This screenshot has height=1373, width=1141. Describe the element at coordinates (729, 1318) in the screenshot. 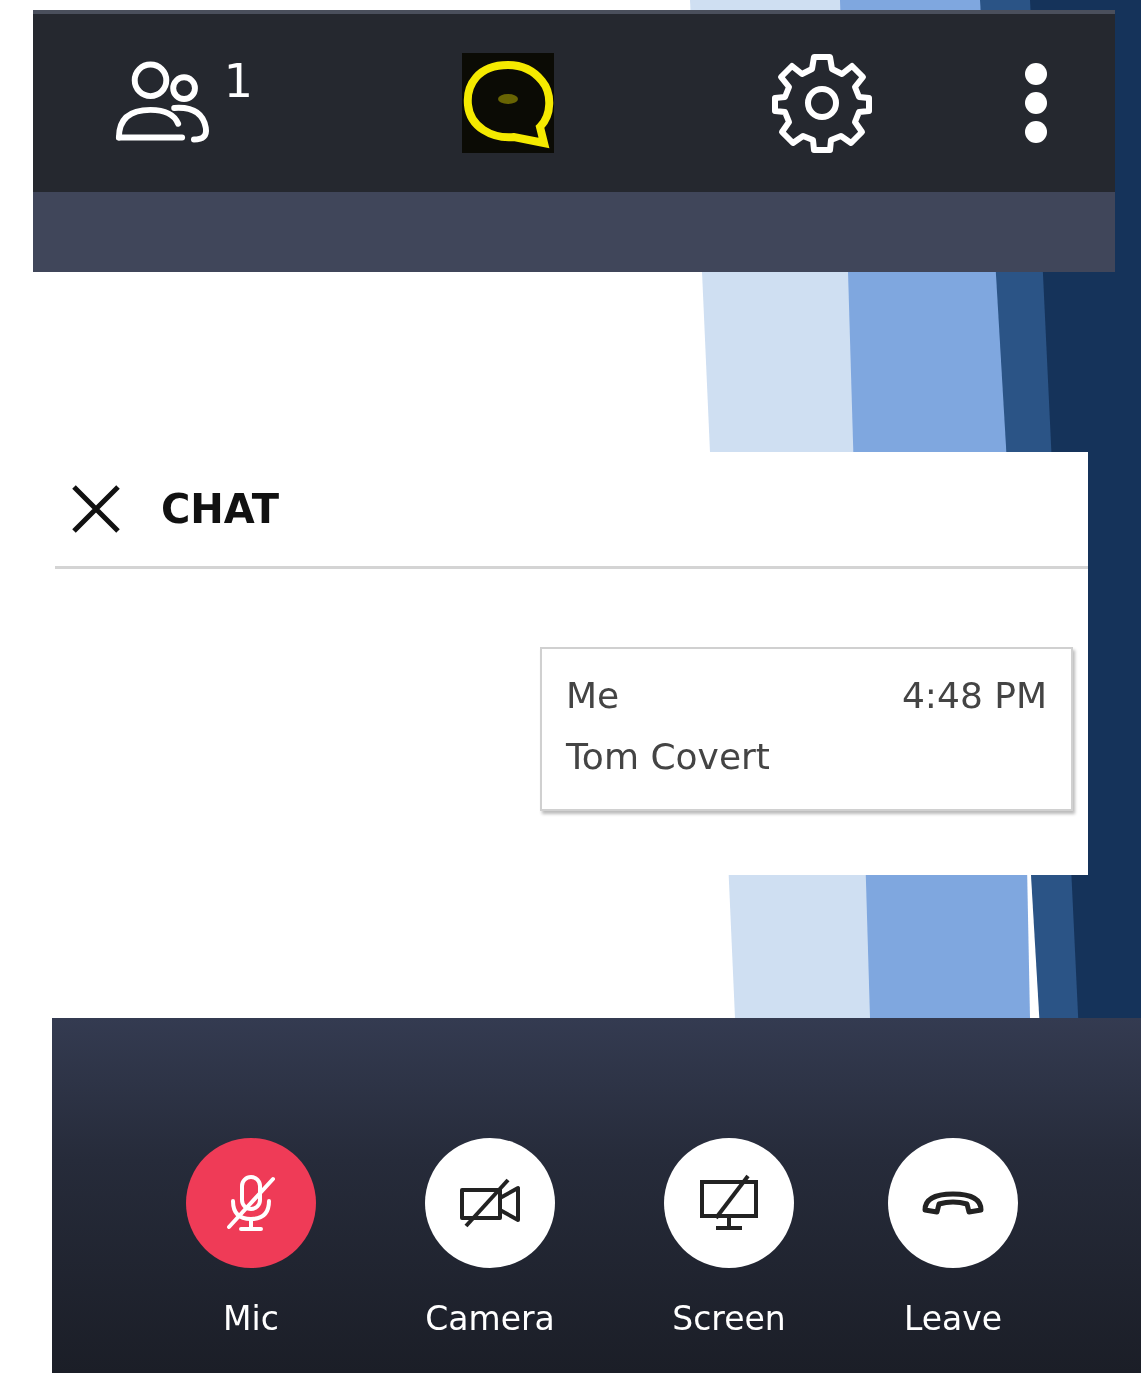

I see `control-label: Screen` at that location.